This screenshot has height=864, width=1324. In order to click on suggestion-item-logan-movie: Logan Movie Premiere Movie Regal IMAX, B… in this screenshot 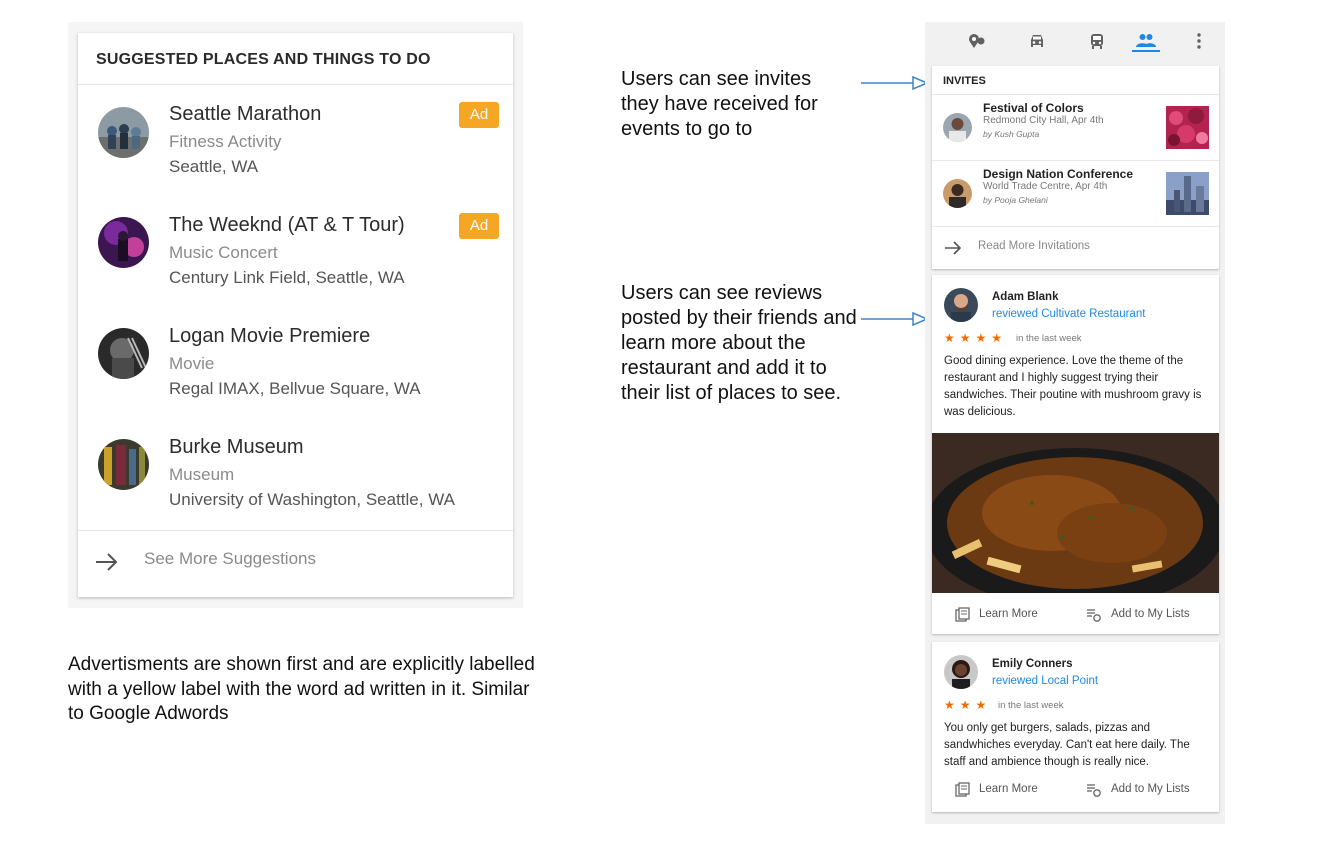, I will do `click(295, 363)`.